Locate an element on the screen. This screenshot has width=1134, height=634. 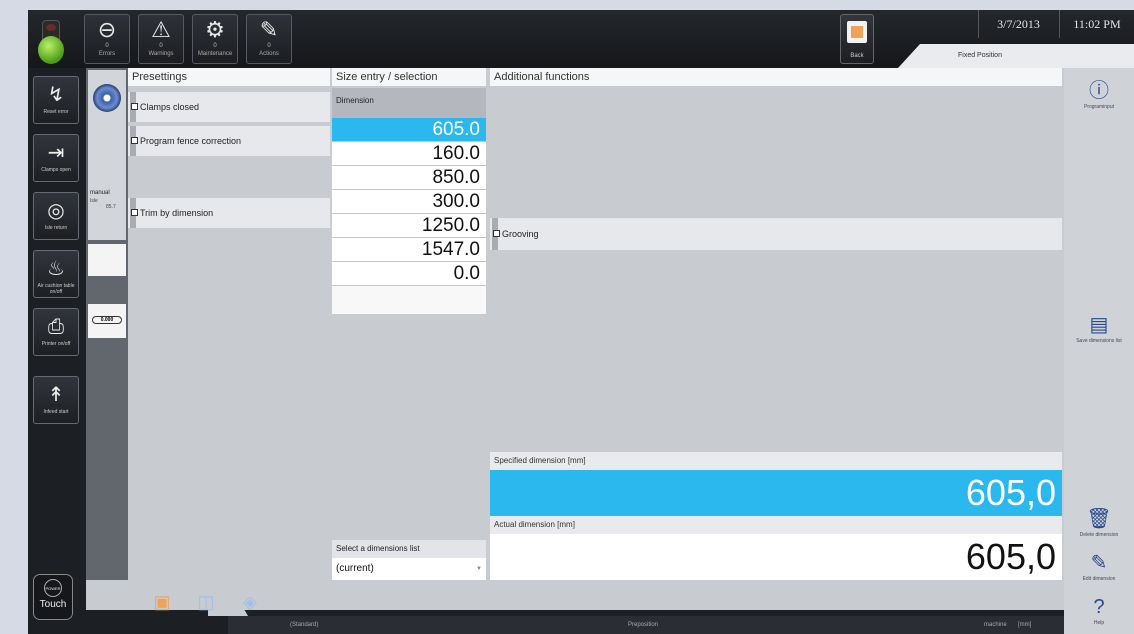
power-touch-button: POWER Touch is located at coordinates (53, 597).